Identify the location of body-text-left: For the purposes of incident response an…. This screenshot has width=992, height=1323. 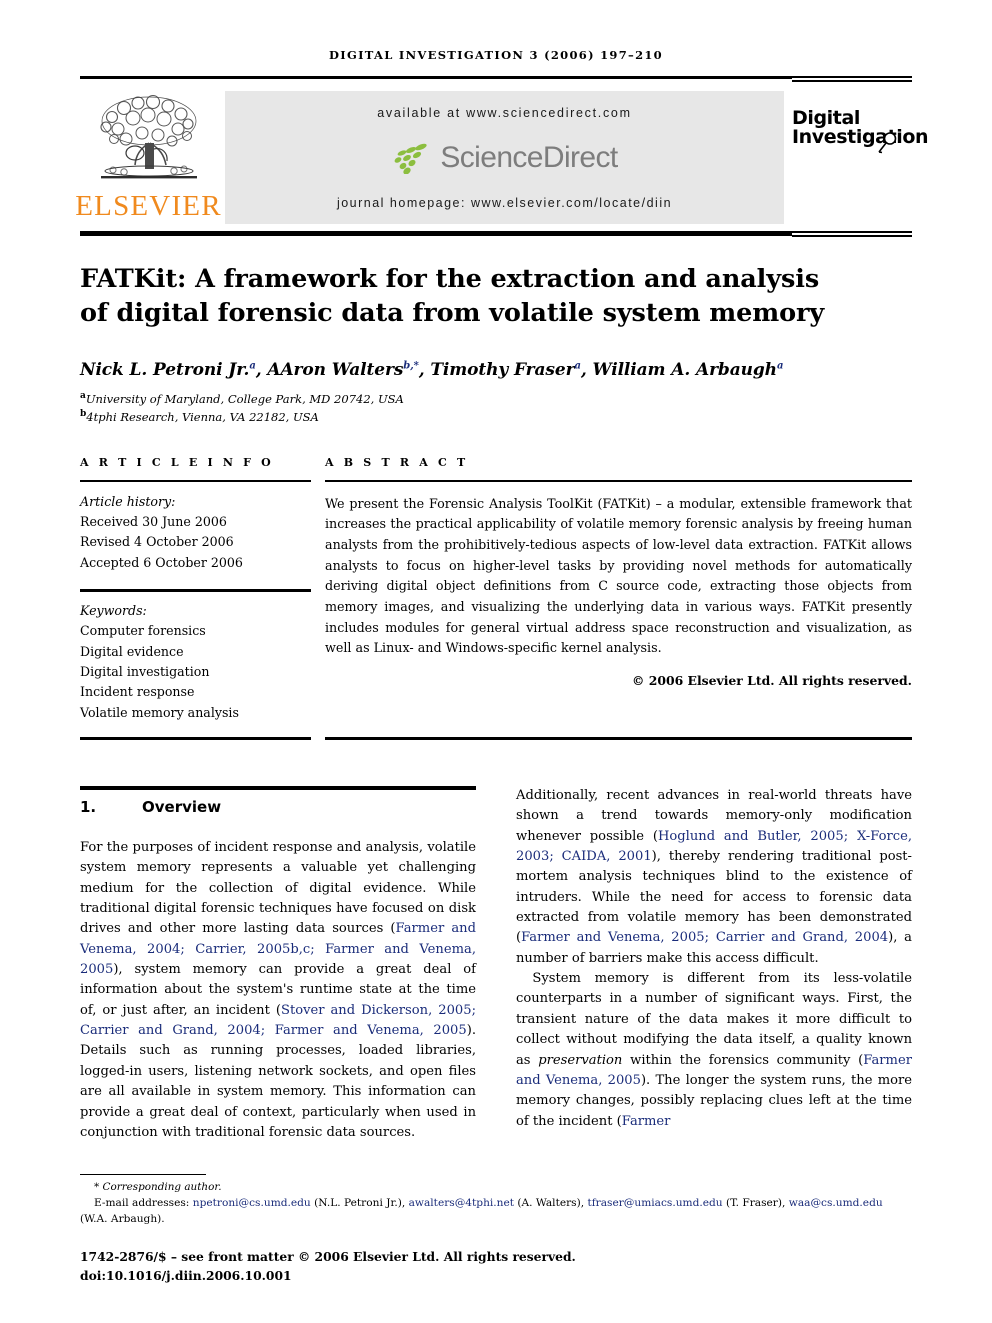
(278, 990).